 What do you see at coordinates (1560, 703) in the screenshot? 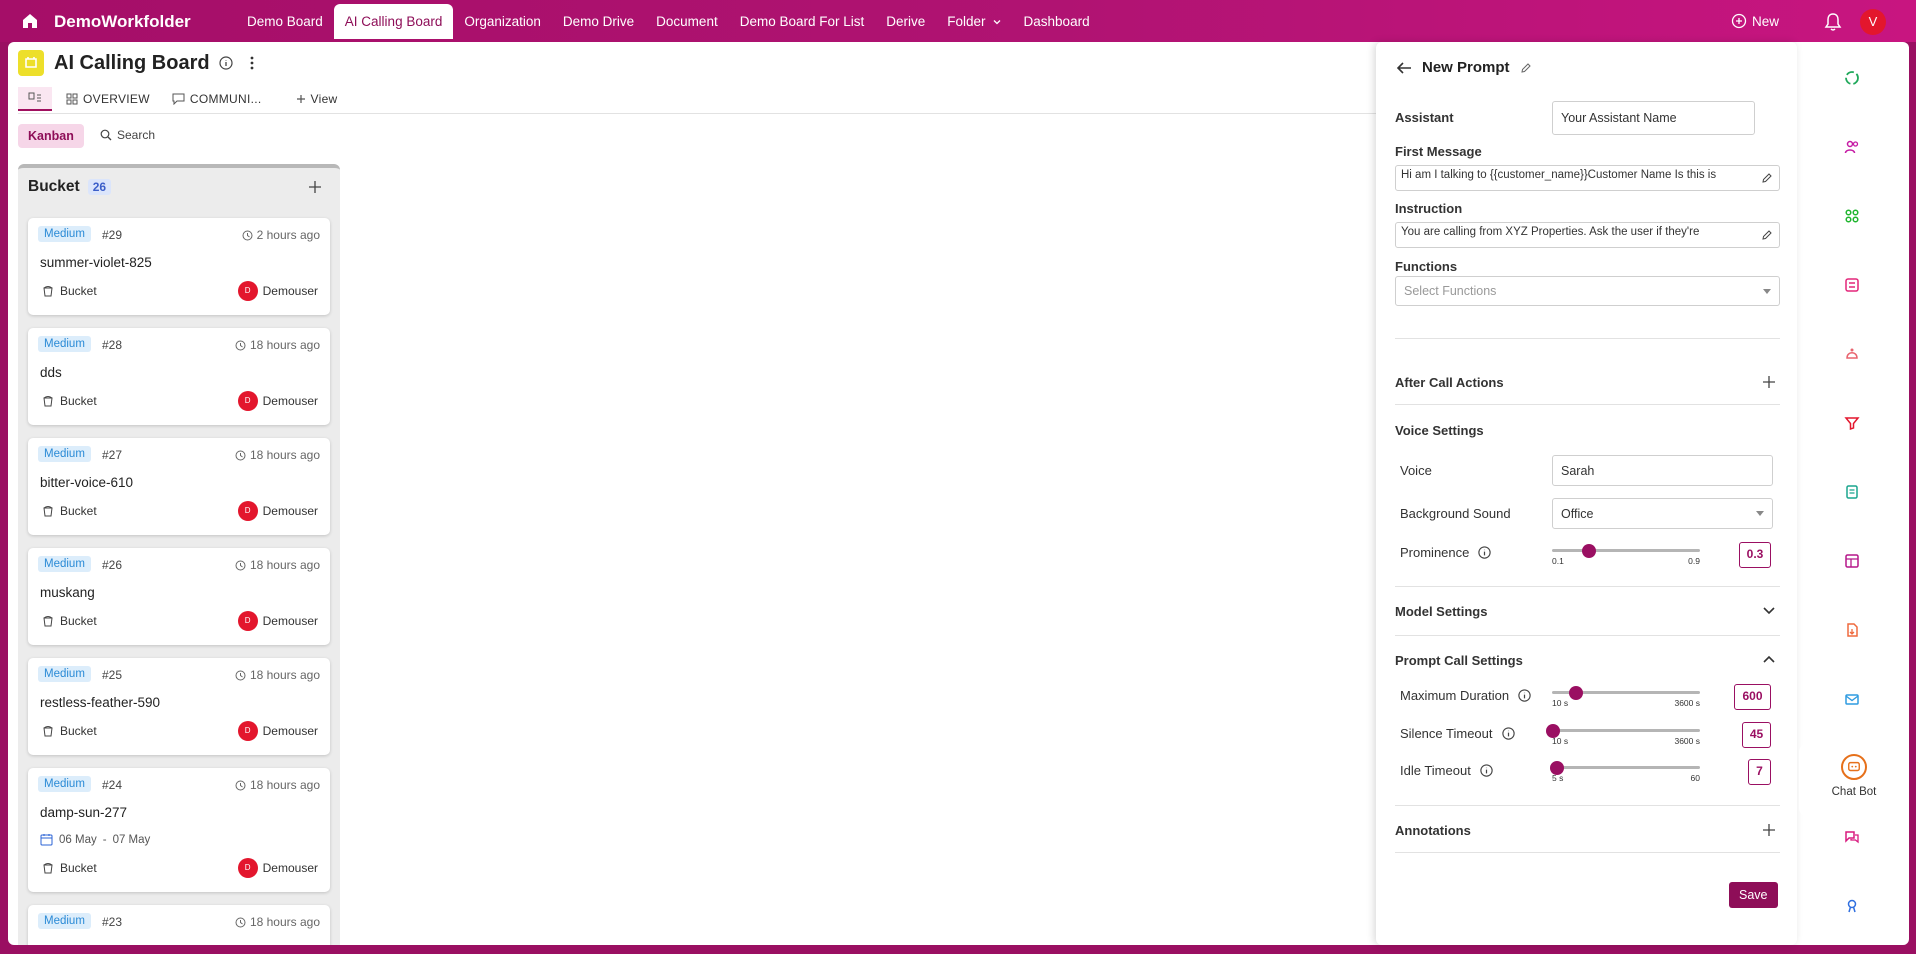
I see `slider-min: 10 s` at bounding box center [1560, 703].